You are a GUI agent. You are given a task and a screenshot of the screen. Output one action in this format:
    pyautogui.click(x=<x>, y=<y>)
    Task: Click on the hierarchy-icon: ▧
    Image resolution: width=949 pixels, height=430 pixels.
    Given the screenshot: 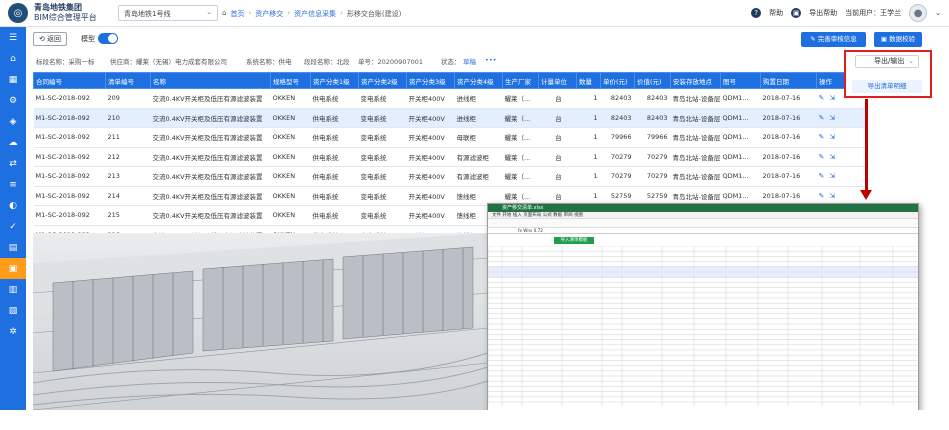 What is the action you would take?
    pyautogui.click(x=13, y=310)
    